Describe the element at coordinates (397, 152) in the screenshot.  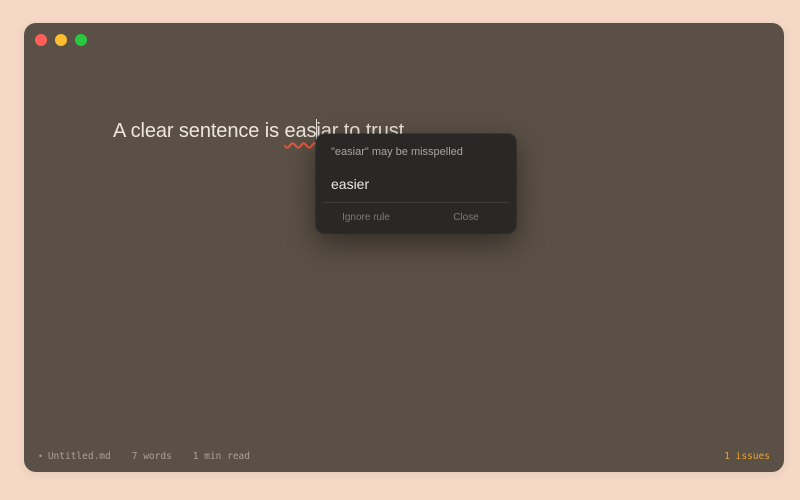
I see `spellcheck-message: "easiar" may be misspelled` at that location.